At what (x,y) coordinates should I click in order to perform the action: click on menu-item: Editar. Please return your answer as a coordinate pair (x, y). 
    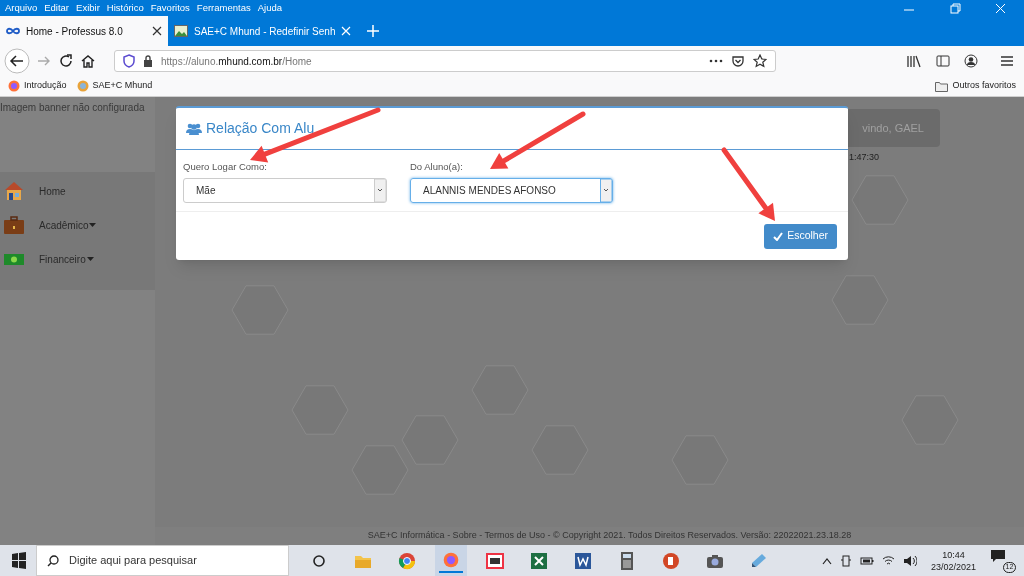
    Looking at the image, I should click on (57, 8).